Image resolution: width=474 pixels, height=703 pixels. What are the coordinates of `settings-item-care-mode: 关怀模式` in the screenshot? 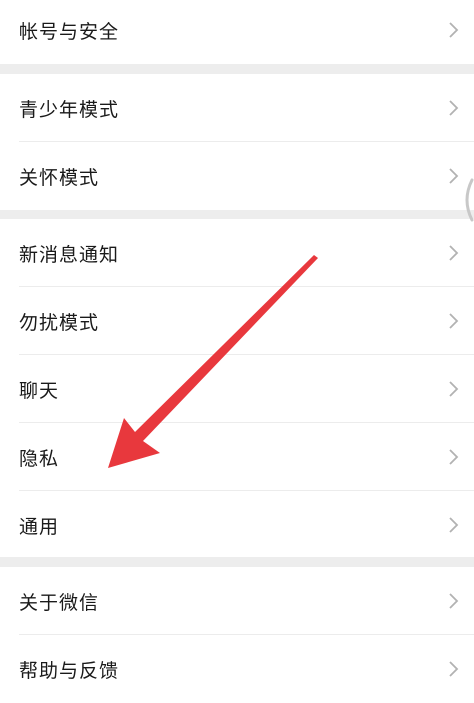 It's located at (237, 176).